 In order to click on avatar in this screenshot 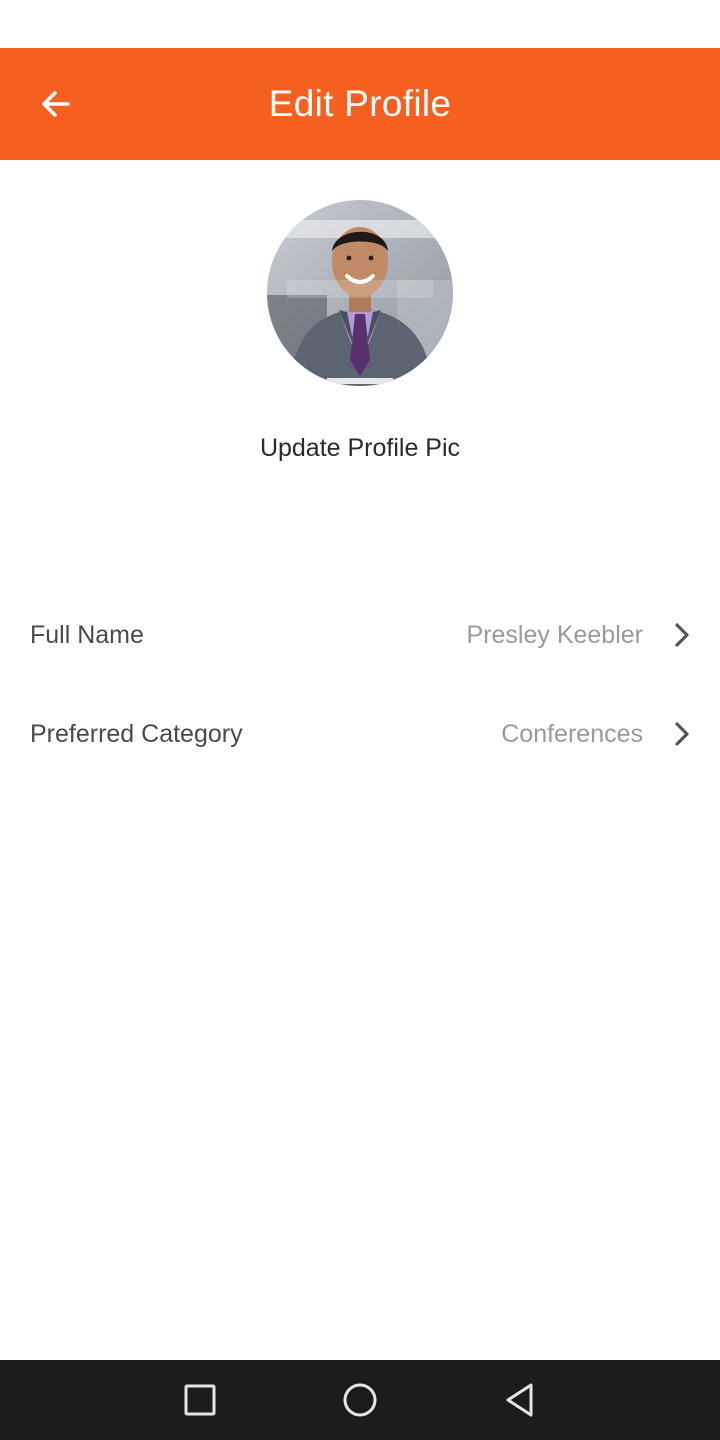, I will do `click(360, 293)`.